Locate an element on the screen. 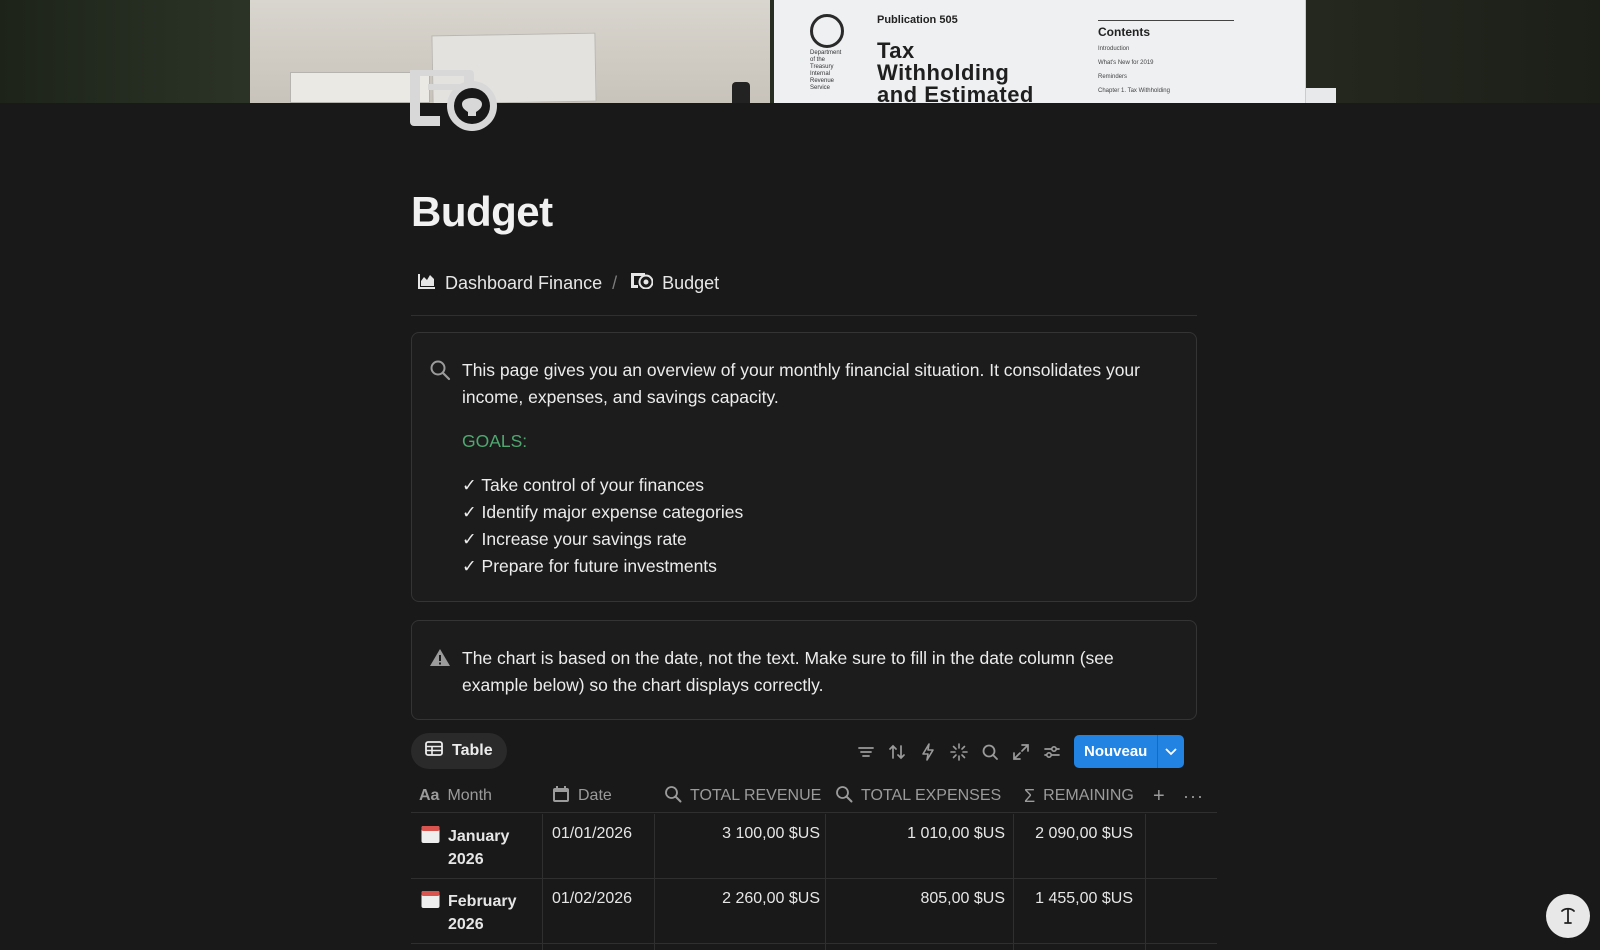 Image resolution: width=1600 pixels, height=950 pixels. new-button-label: Nouveau is located at coordinates (1115, 751).